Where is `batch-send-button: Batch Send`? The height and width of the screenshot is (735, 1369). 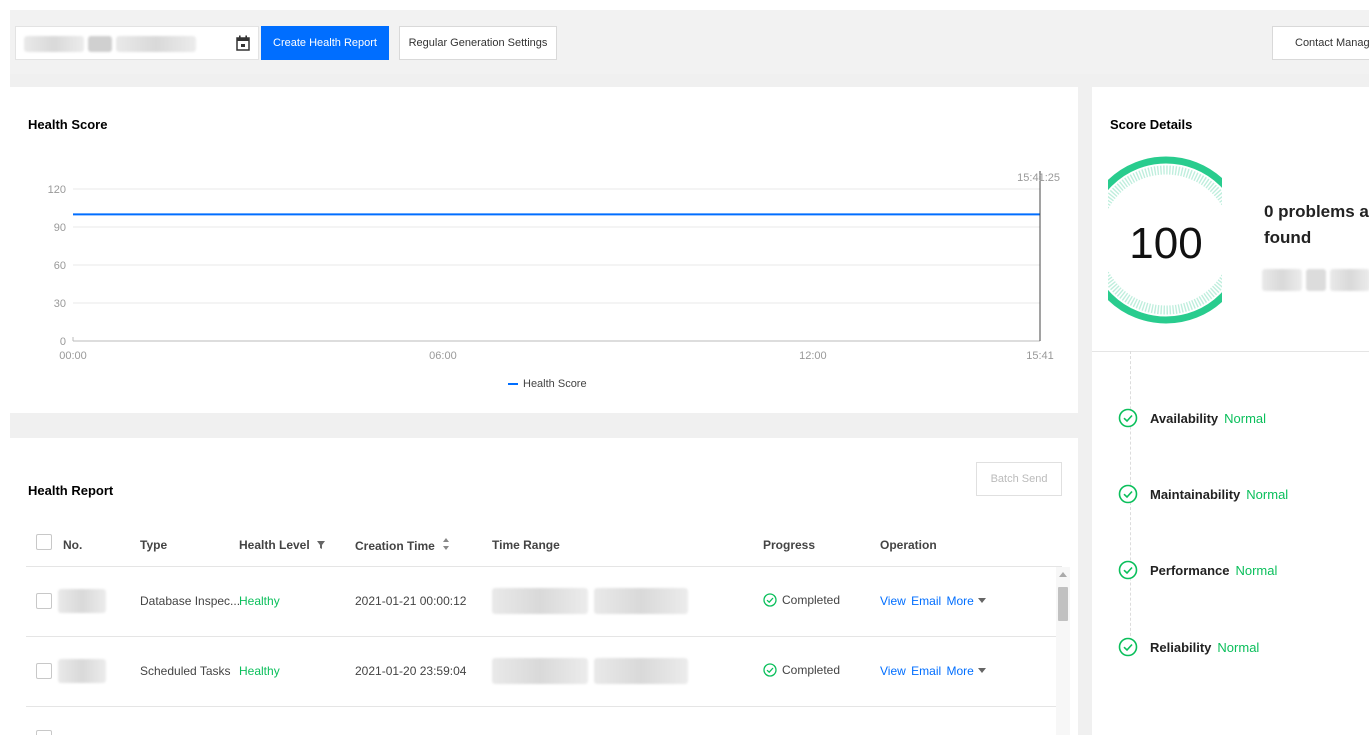 batch-send-button: Batch Send is located at coordinates (1019, 479).